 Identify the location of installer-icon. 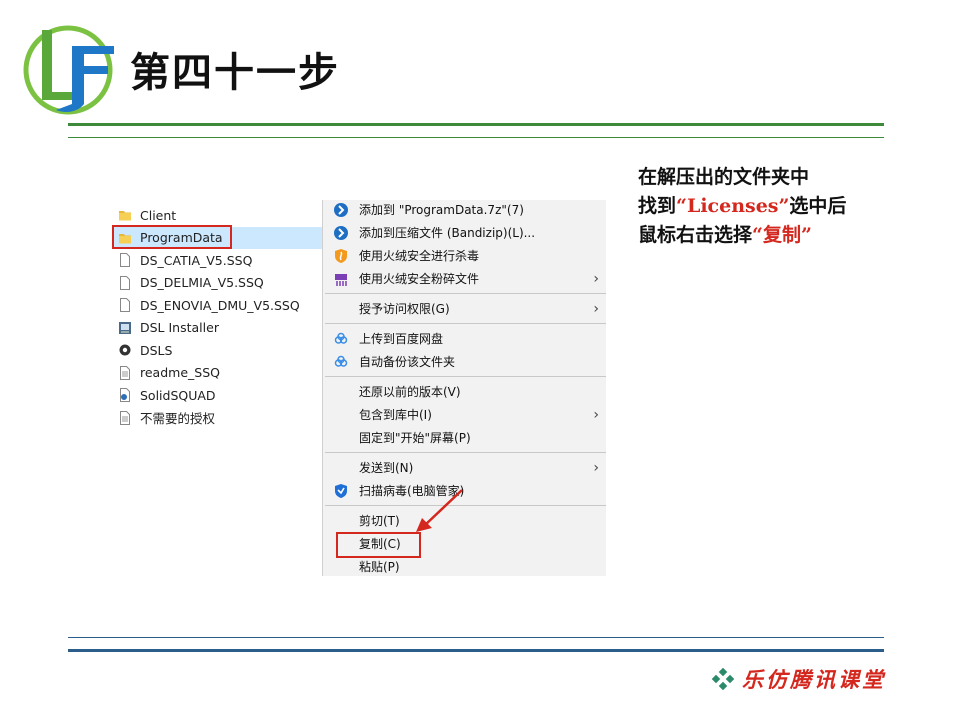
(125, 327).